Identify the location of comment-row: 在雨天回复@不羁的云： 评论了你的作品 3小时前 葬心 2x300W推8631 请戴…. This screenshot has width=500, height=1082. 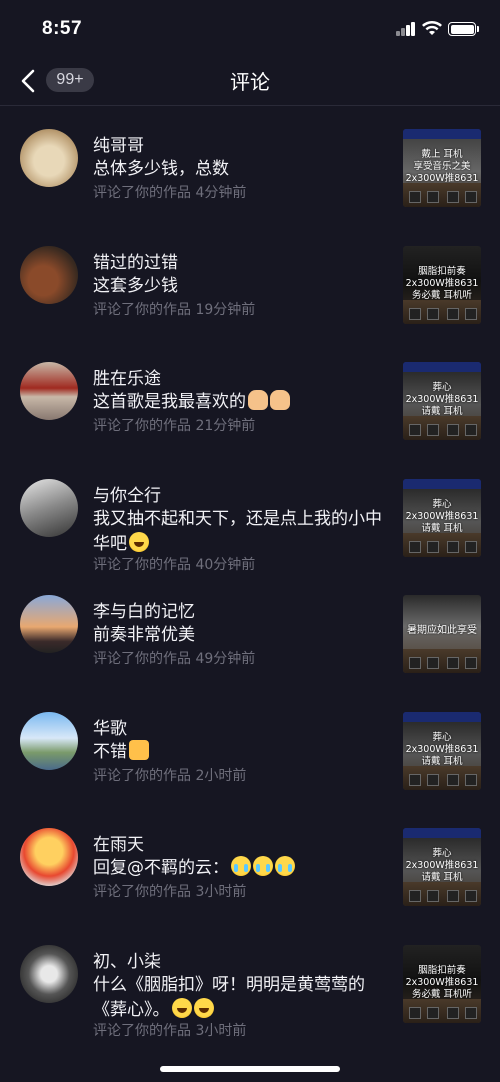
(250, 864).